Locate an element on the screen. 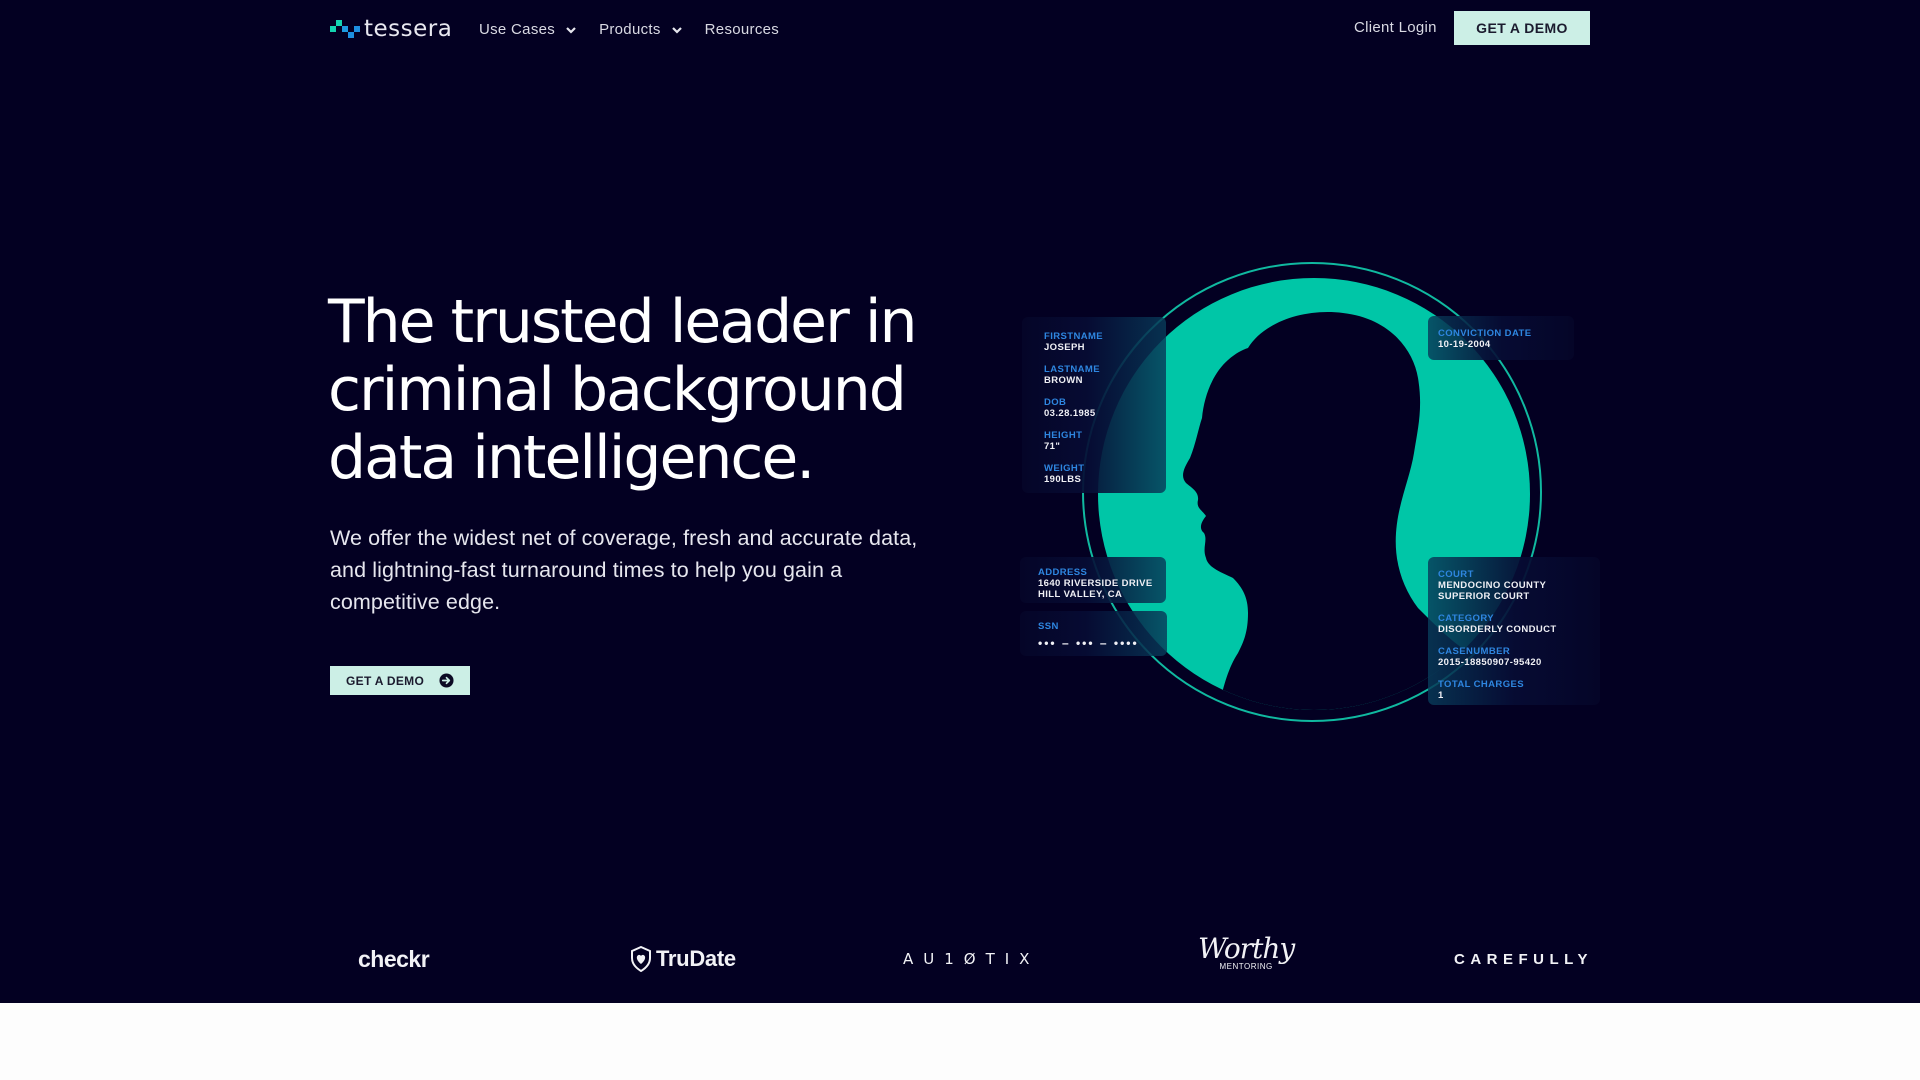 Image resolution: width=1920 pixels, height=1080 pixels. field-casenumber: CASENUMBER 2015-18850907-95420 is located at coordinates (1490, 657).